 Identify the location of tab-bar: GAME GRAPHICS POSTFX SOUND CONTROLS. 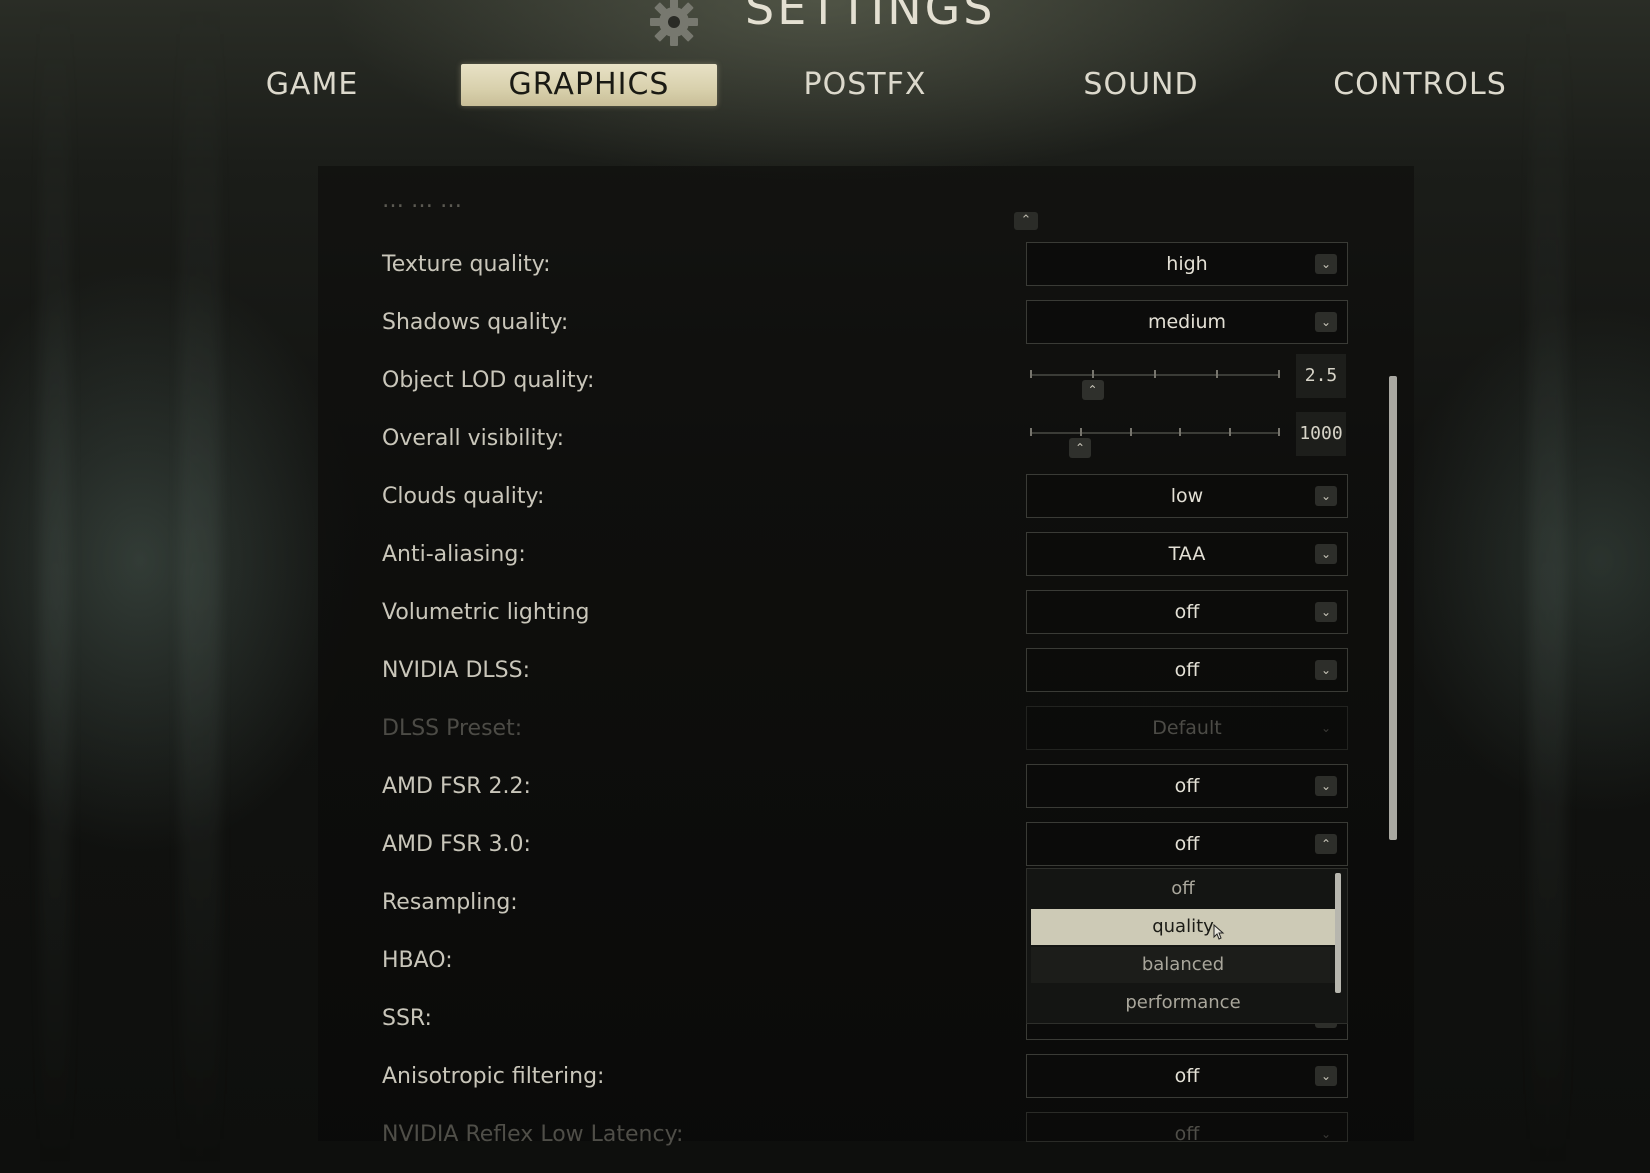
(825, 85).